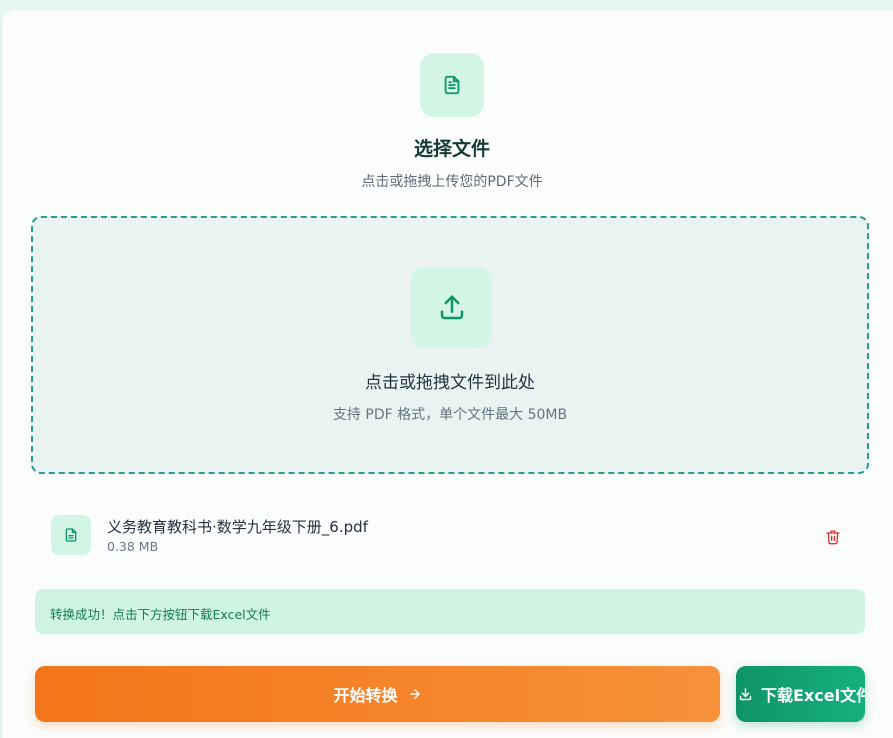  I want to click on convert-button: 开始转换, so click(377, 694).